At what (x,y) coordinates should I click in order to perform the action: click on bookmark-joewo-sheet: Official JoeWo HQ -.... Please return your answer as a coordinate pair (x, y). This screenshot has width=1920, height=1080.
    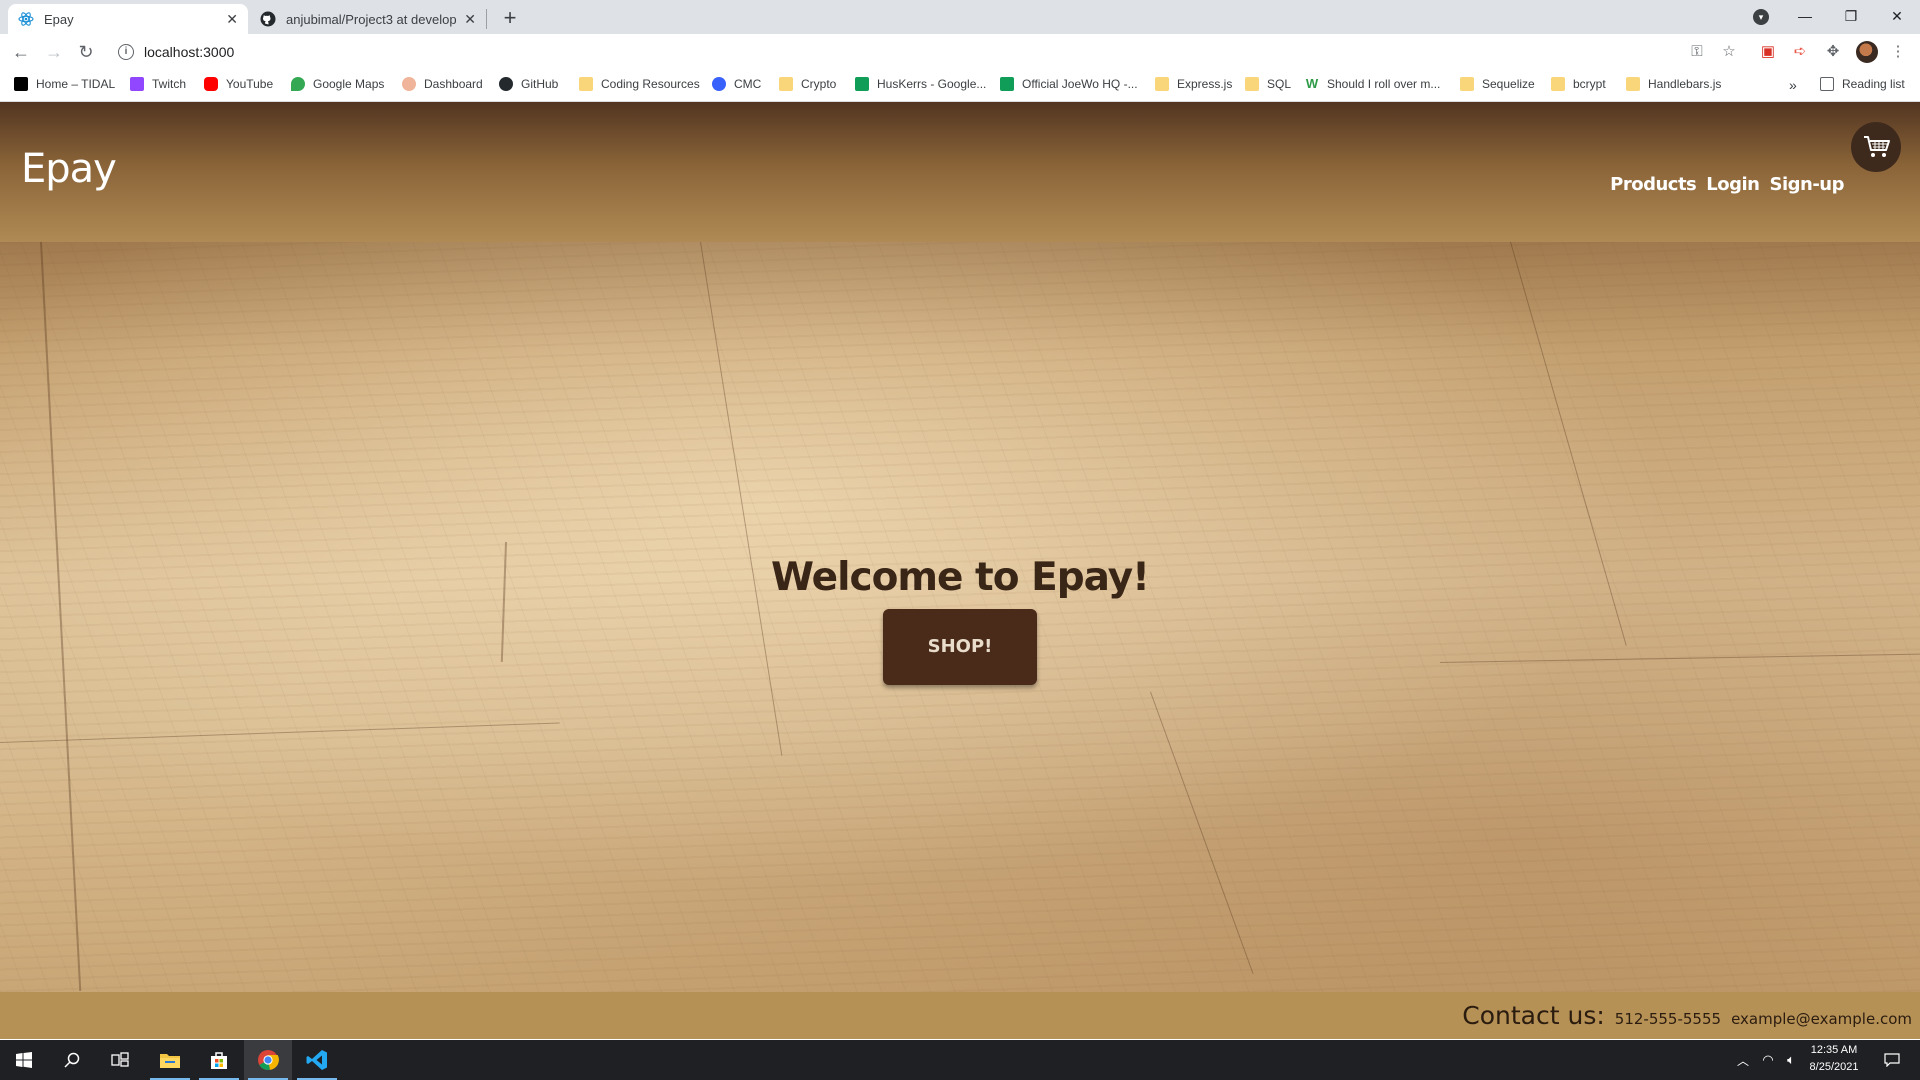
    Looking at the image, I should click on (1069, 84).